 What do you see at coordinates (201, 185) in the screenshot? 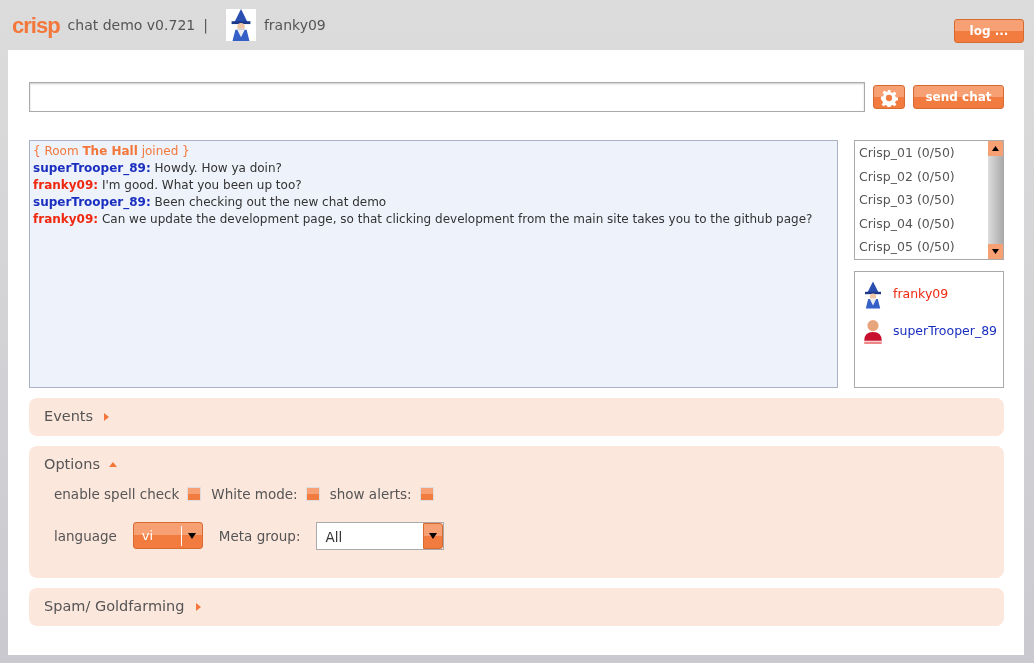
I see `message-text: I'm good. What you been up too?` at bounding box center [201, 185].